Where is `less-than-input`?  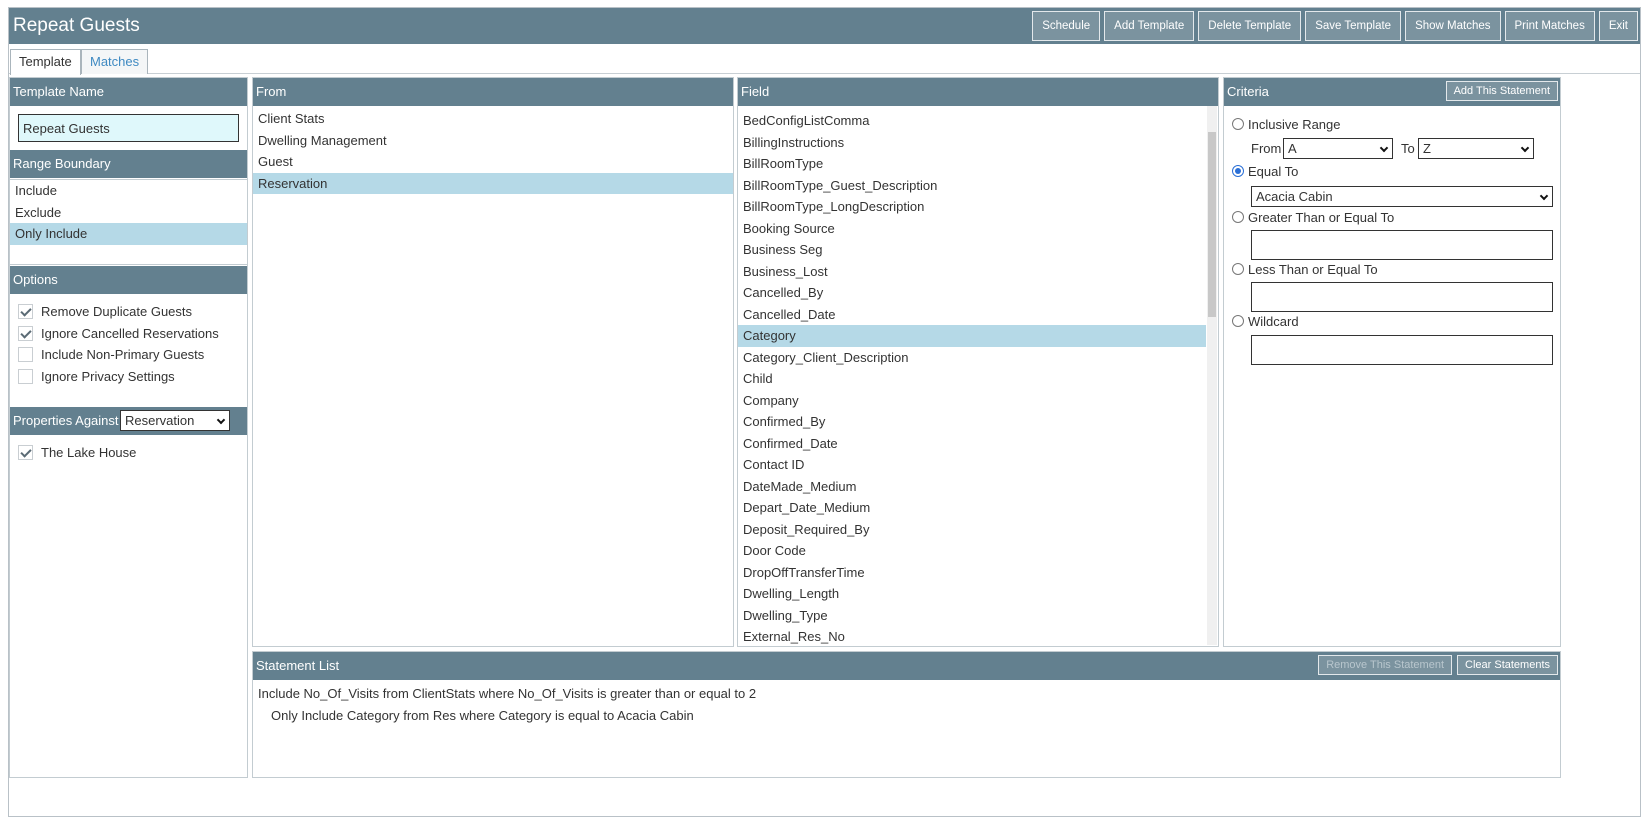 less-than-input is located at coordinates (1402, 297).